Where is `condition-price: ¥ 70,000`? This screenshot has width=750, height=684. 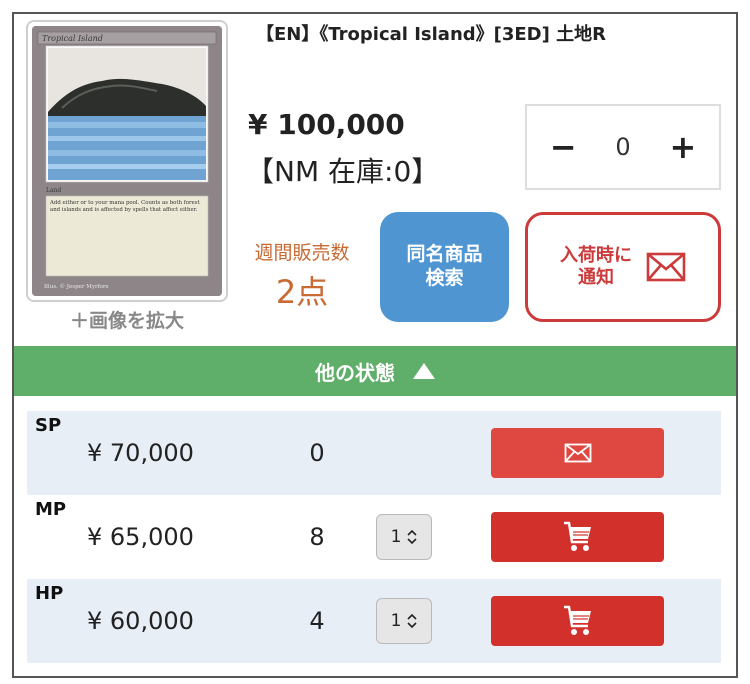 condition-price: ¥ 70,000 is located at coordinates (140, 453).